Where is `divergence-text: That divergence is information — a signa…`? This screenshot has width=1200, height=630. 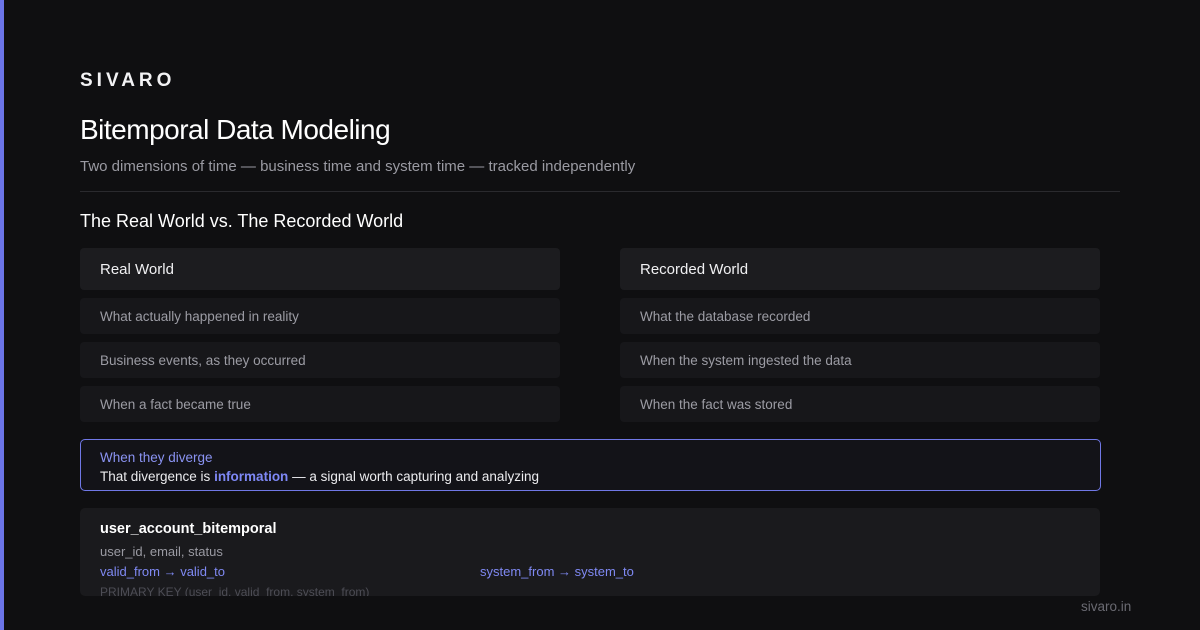
divergence-text: That divergence is information — a signa… is located at coordinates (590, 477).